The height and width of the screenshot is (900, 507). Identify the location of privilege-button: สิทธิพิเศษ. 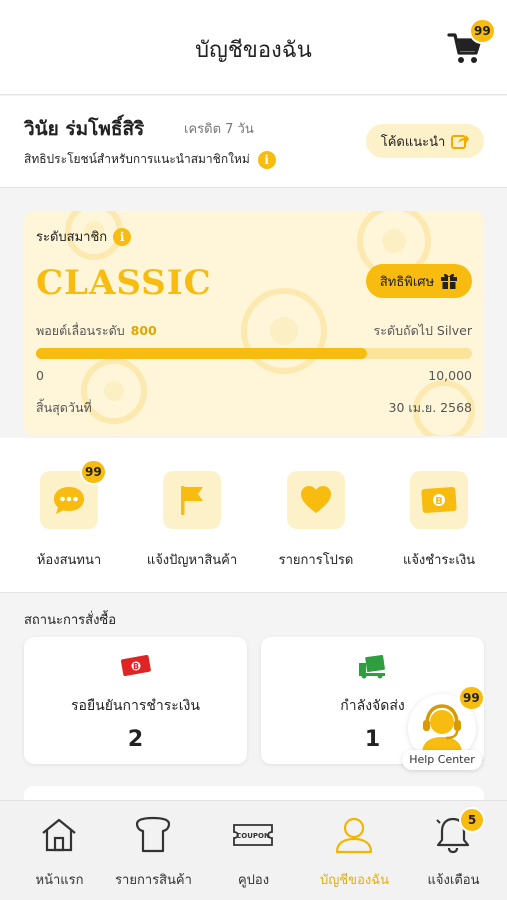
(419, 281).